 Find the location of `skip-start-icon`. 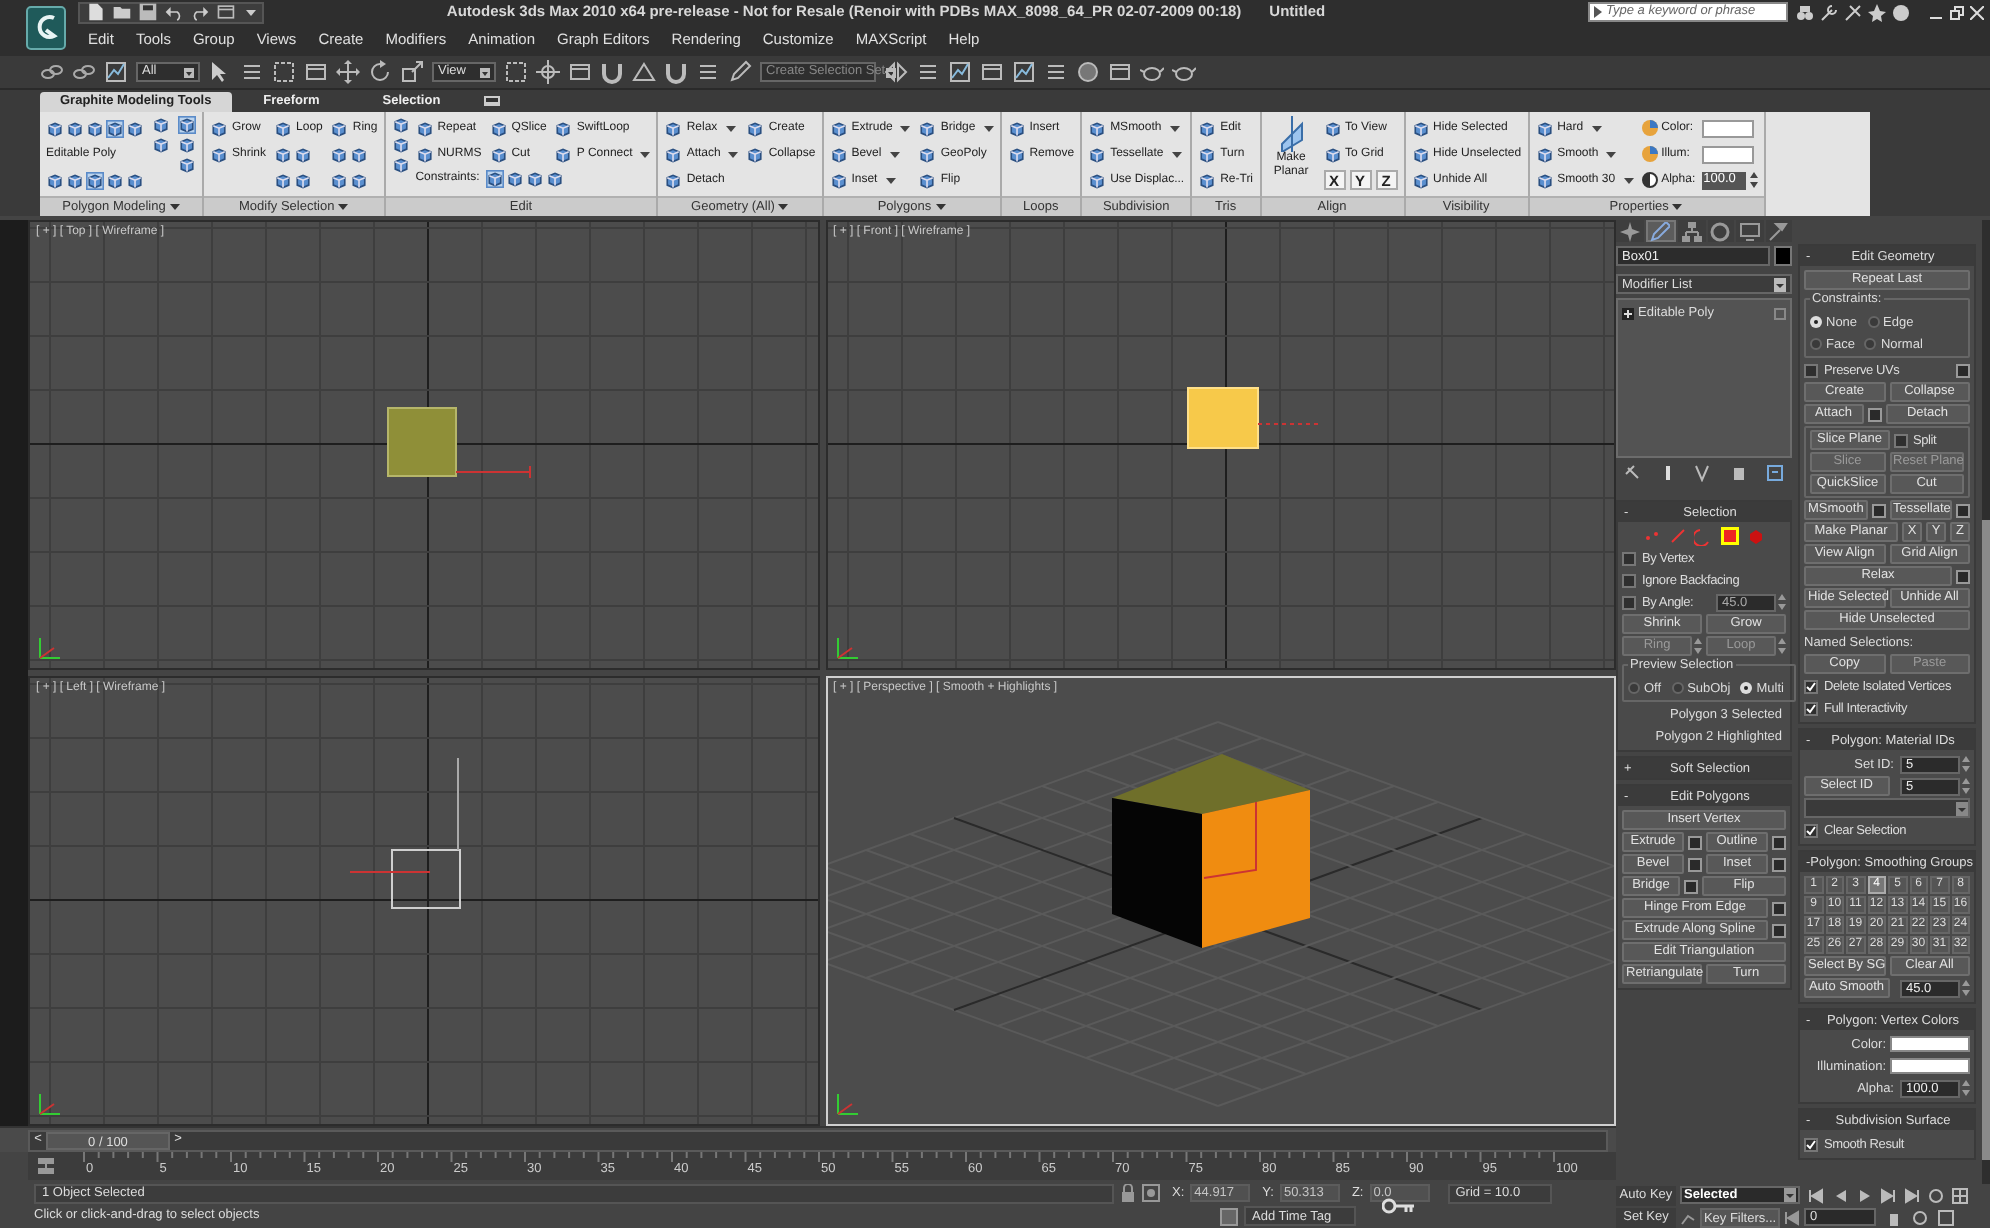

skip-start-icon is located at coordinates (1816, 1195).